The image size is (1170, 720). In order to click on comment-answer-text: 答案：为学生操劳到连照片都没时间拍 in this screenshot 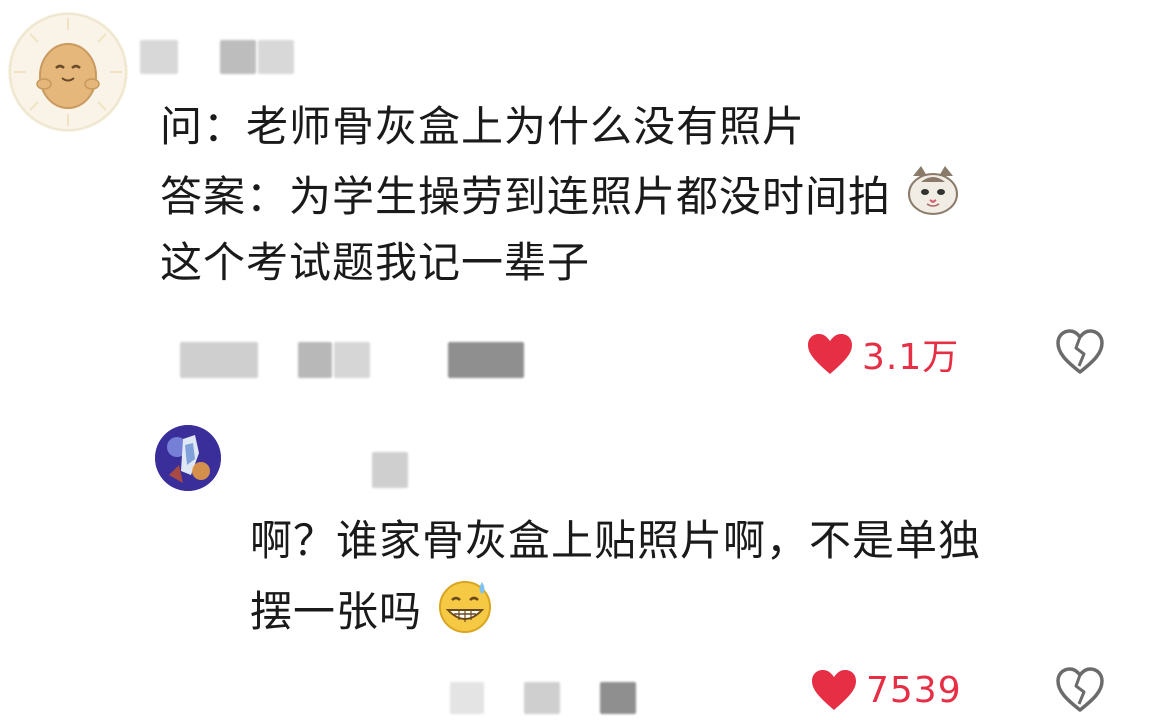, I will do `click(526, 196)`.